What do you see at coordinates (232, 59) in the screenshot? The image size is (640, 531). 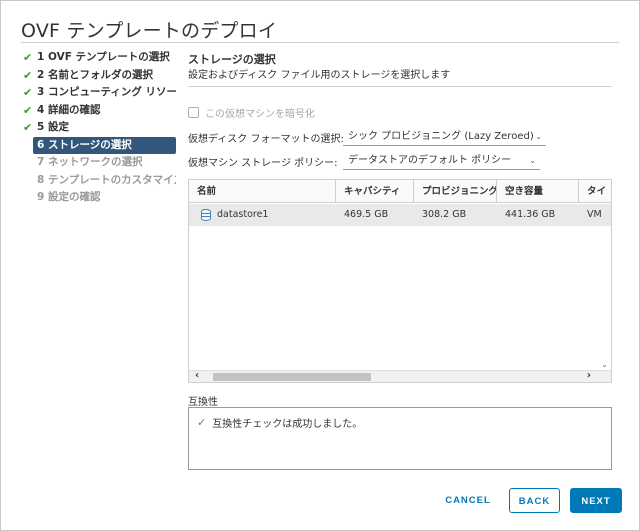 I see `section-title: ストレージの選択` at bounding box center [232, 59].